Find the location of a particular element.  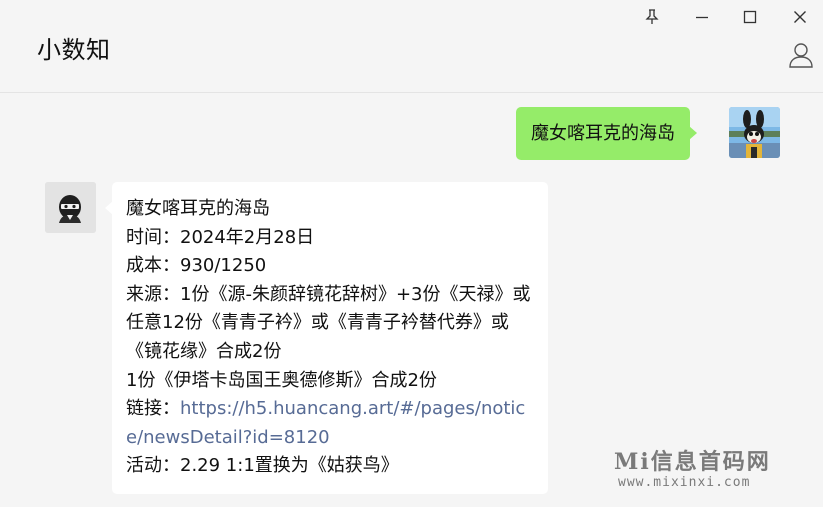

contact-avatar is located at coordinates (70, 207).